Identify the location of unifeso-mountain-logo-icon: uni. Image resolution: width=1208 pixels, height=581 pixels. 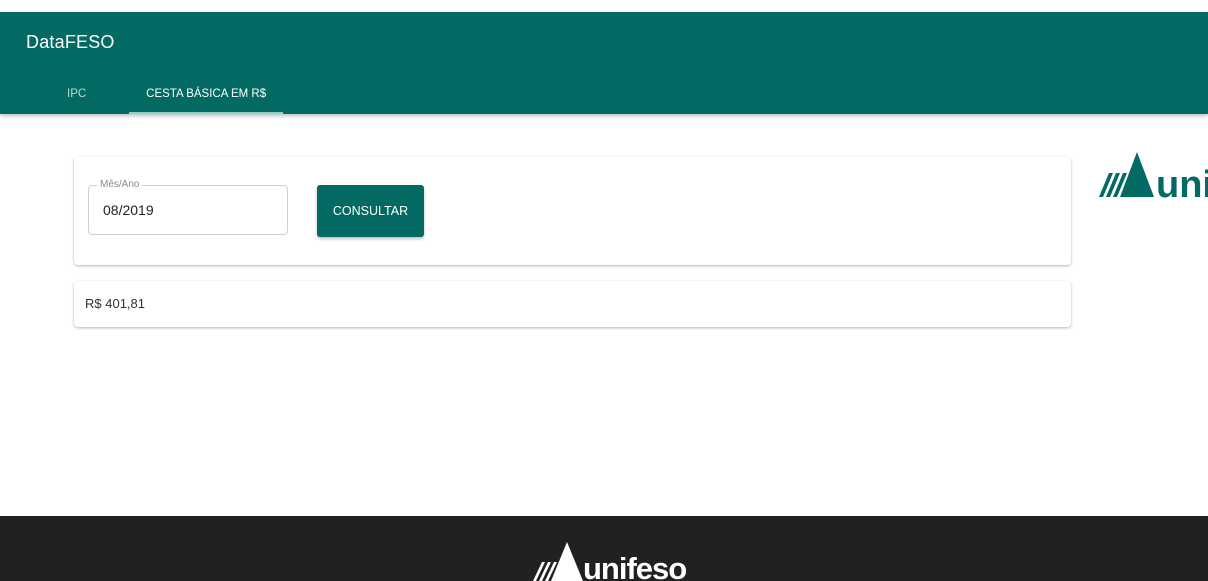
(1153, 176).